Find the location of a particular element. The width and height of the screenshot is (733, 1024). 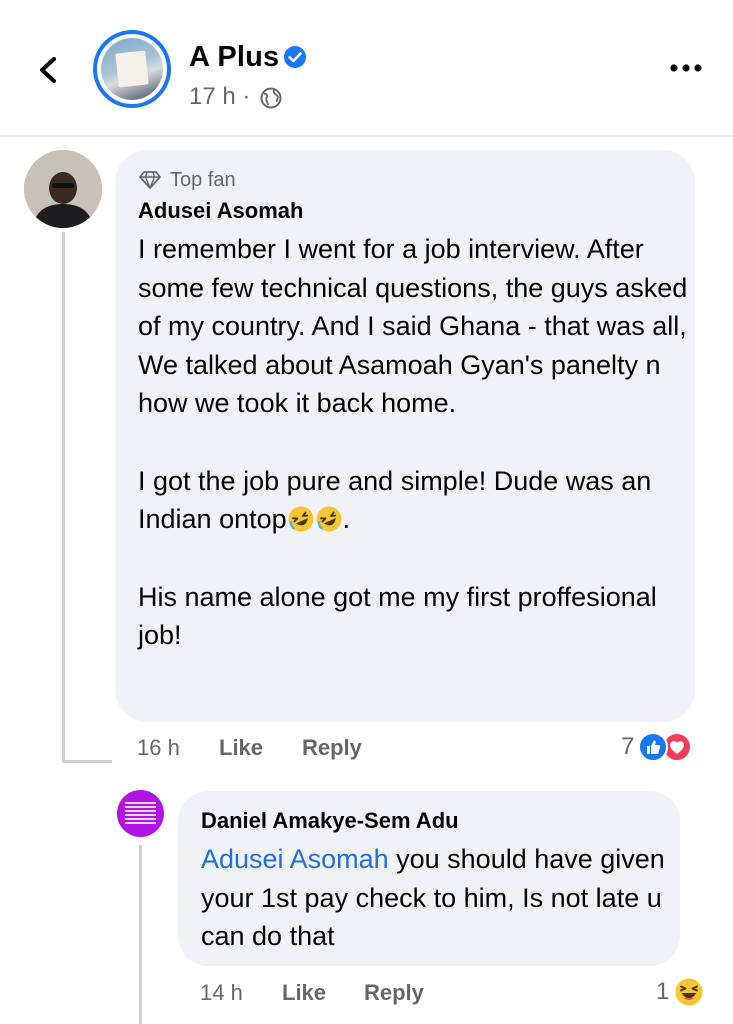

reaction-summary: 7 is located at coordinates (657, 747).